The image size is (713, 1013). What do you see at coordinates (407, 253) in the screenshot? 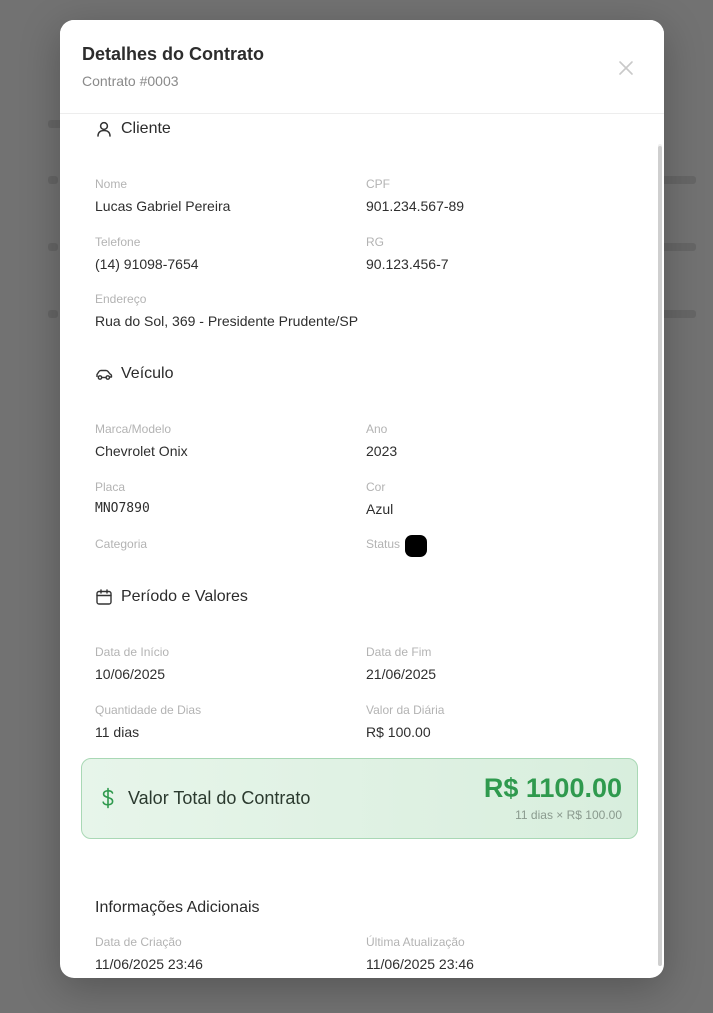
I see `field-rg: RG 90.123.456-7` at bounding box center [407, 253].